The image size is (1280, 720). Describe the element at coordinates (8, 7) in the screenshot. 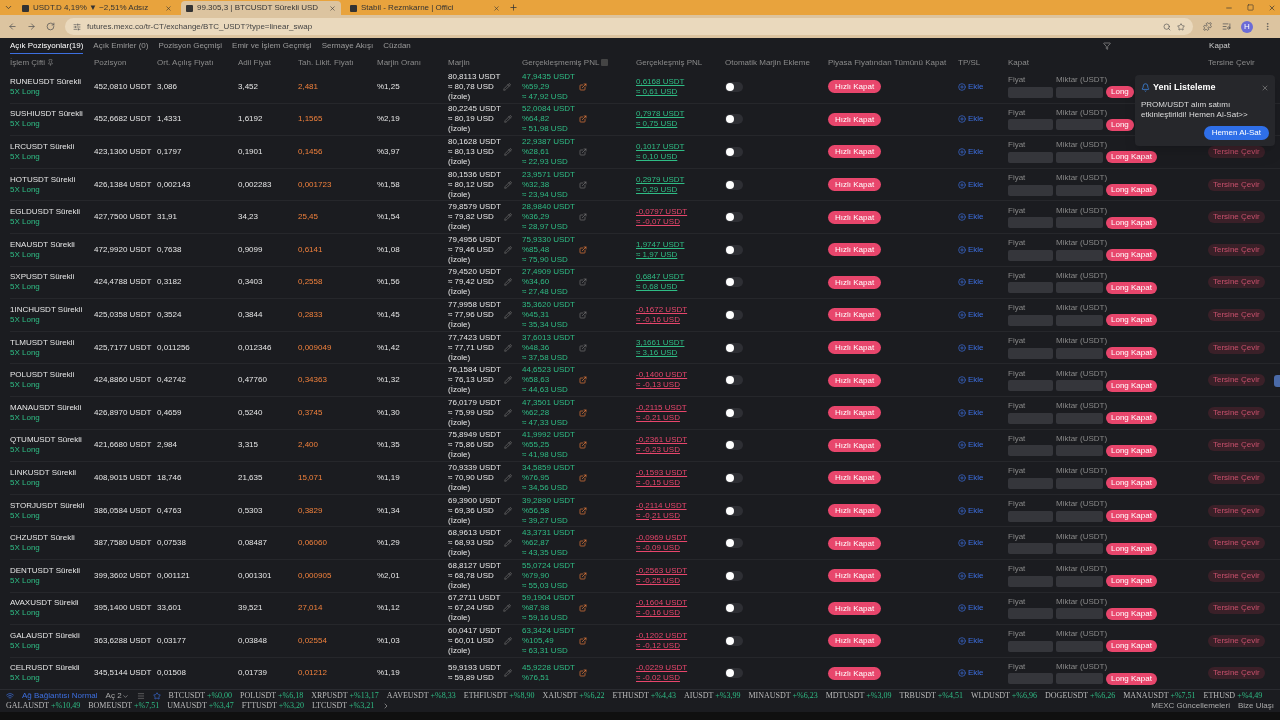

I see `tab-list-icon` at that location.